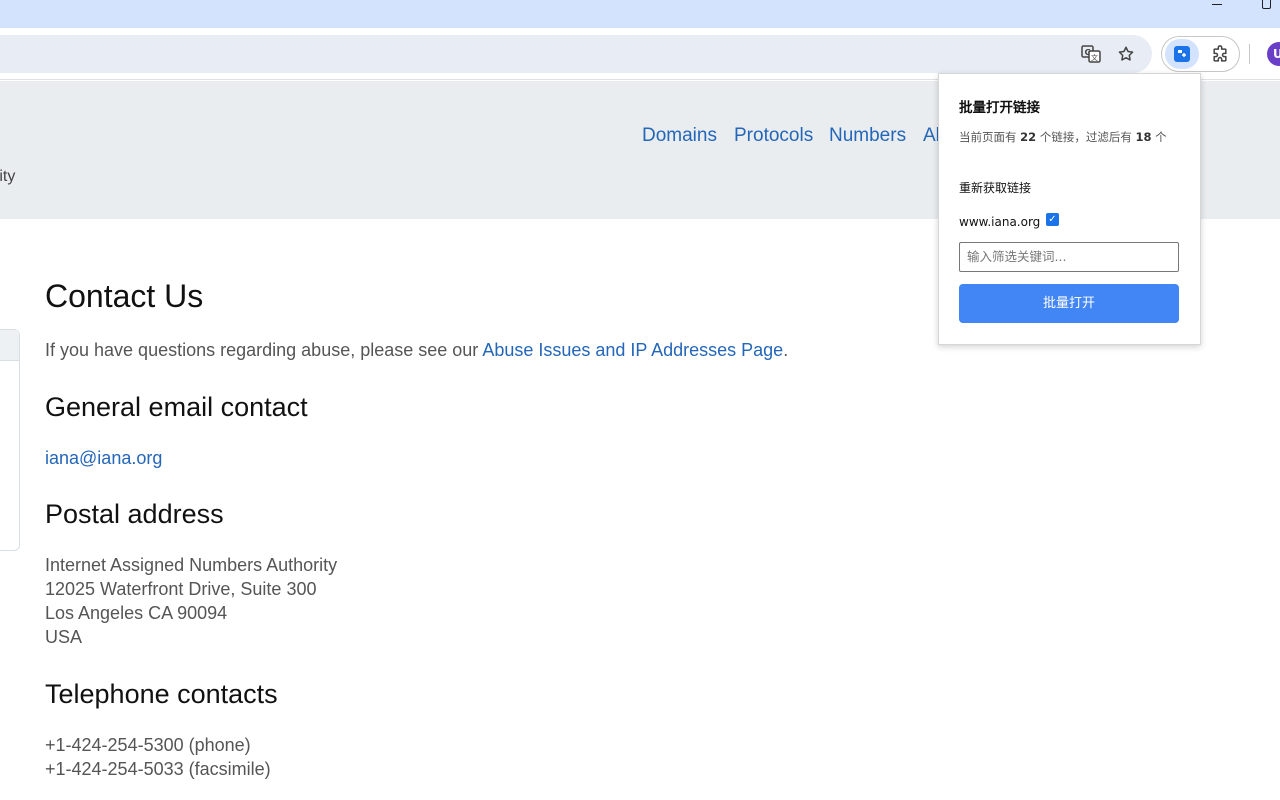 The width and height of the screenshot is (1280, 800). What do you see at coordinates (640, 14) in the screenshot?
I see `window-titlebar` at bounding box center [640, 14].